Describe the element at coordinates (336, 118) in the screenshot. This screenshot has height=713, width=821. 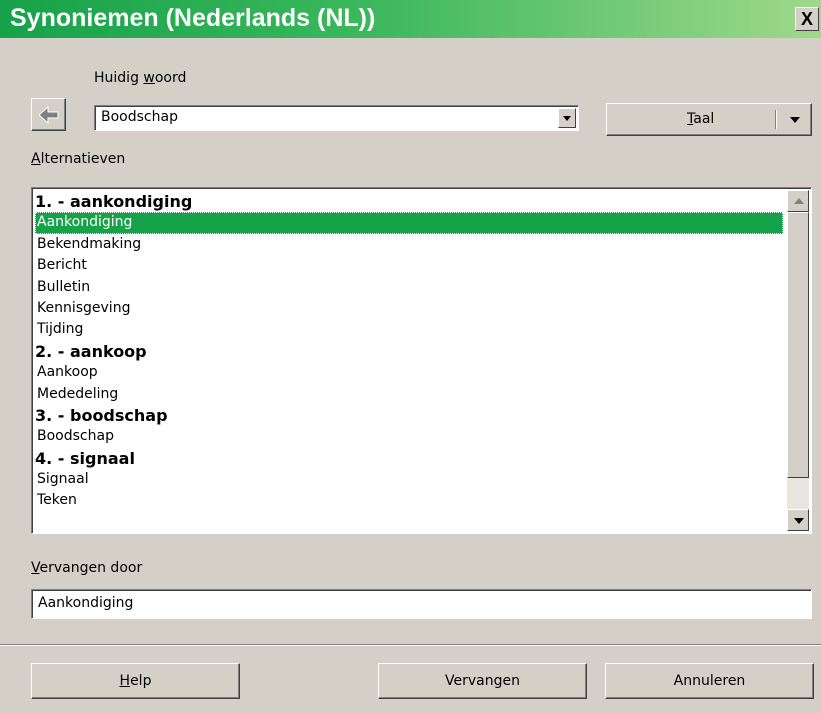
I see `current-word-combobox: Boodschap` at that location.